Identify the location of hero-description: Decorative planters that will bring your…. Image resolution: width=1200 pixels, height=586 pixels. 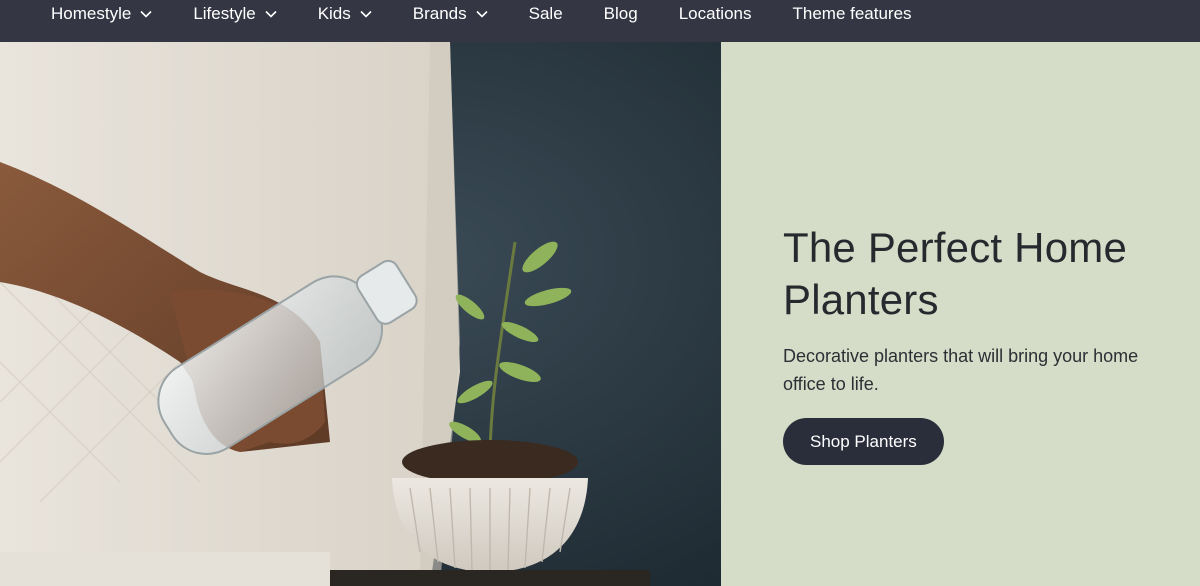
(961, 370).